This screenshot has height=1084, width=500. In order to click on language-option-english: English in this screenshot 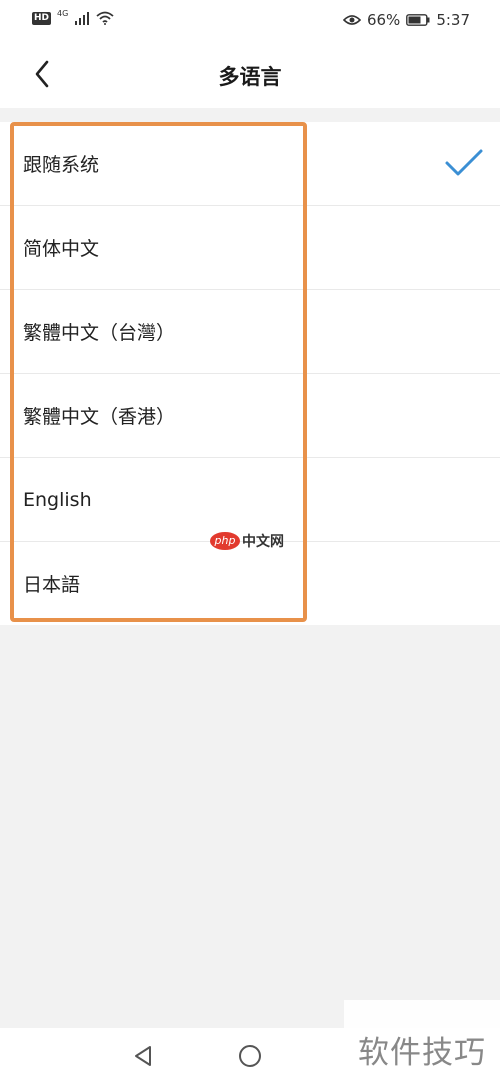, I will do `click(250, 500)`.